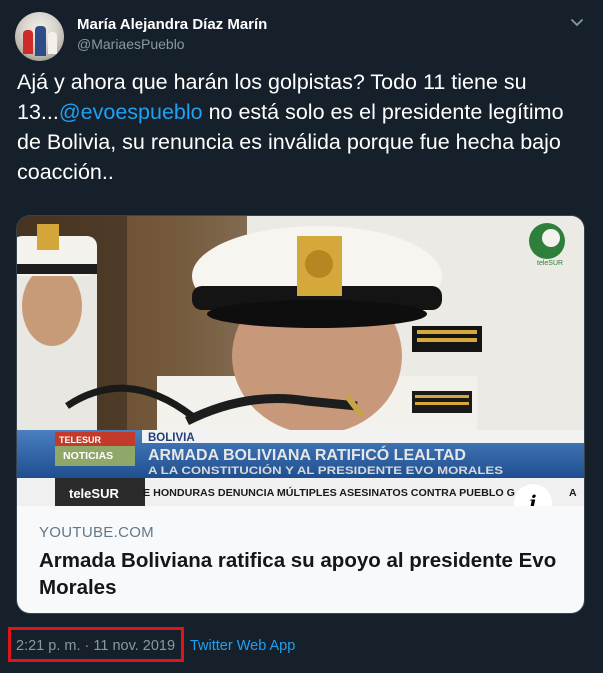  What do you see at coordinates (131, 112) in the screenshot?
I see `mention-link: @evoespueblo` at bounding box center [131, 112].